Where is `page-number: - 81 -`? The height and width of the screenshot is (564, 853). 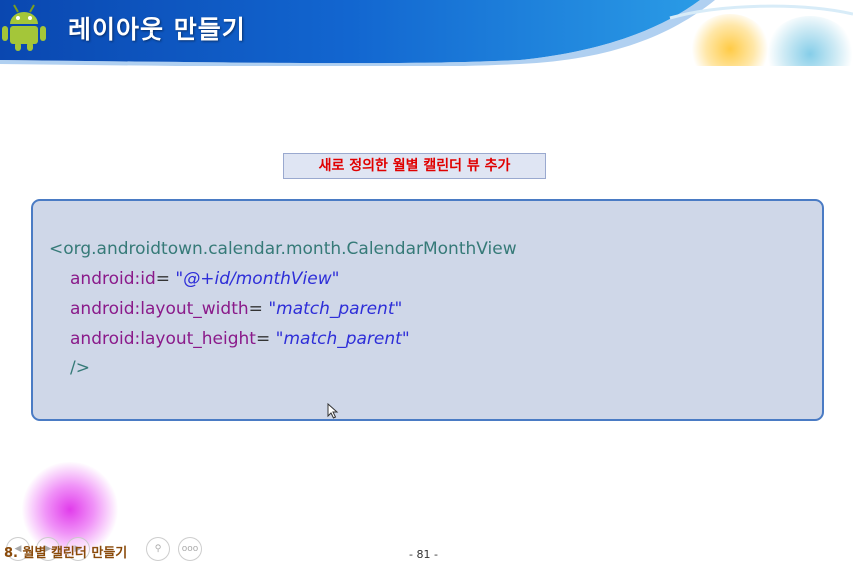 page-number: - 81 - is located at coordinates (423, 554).